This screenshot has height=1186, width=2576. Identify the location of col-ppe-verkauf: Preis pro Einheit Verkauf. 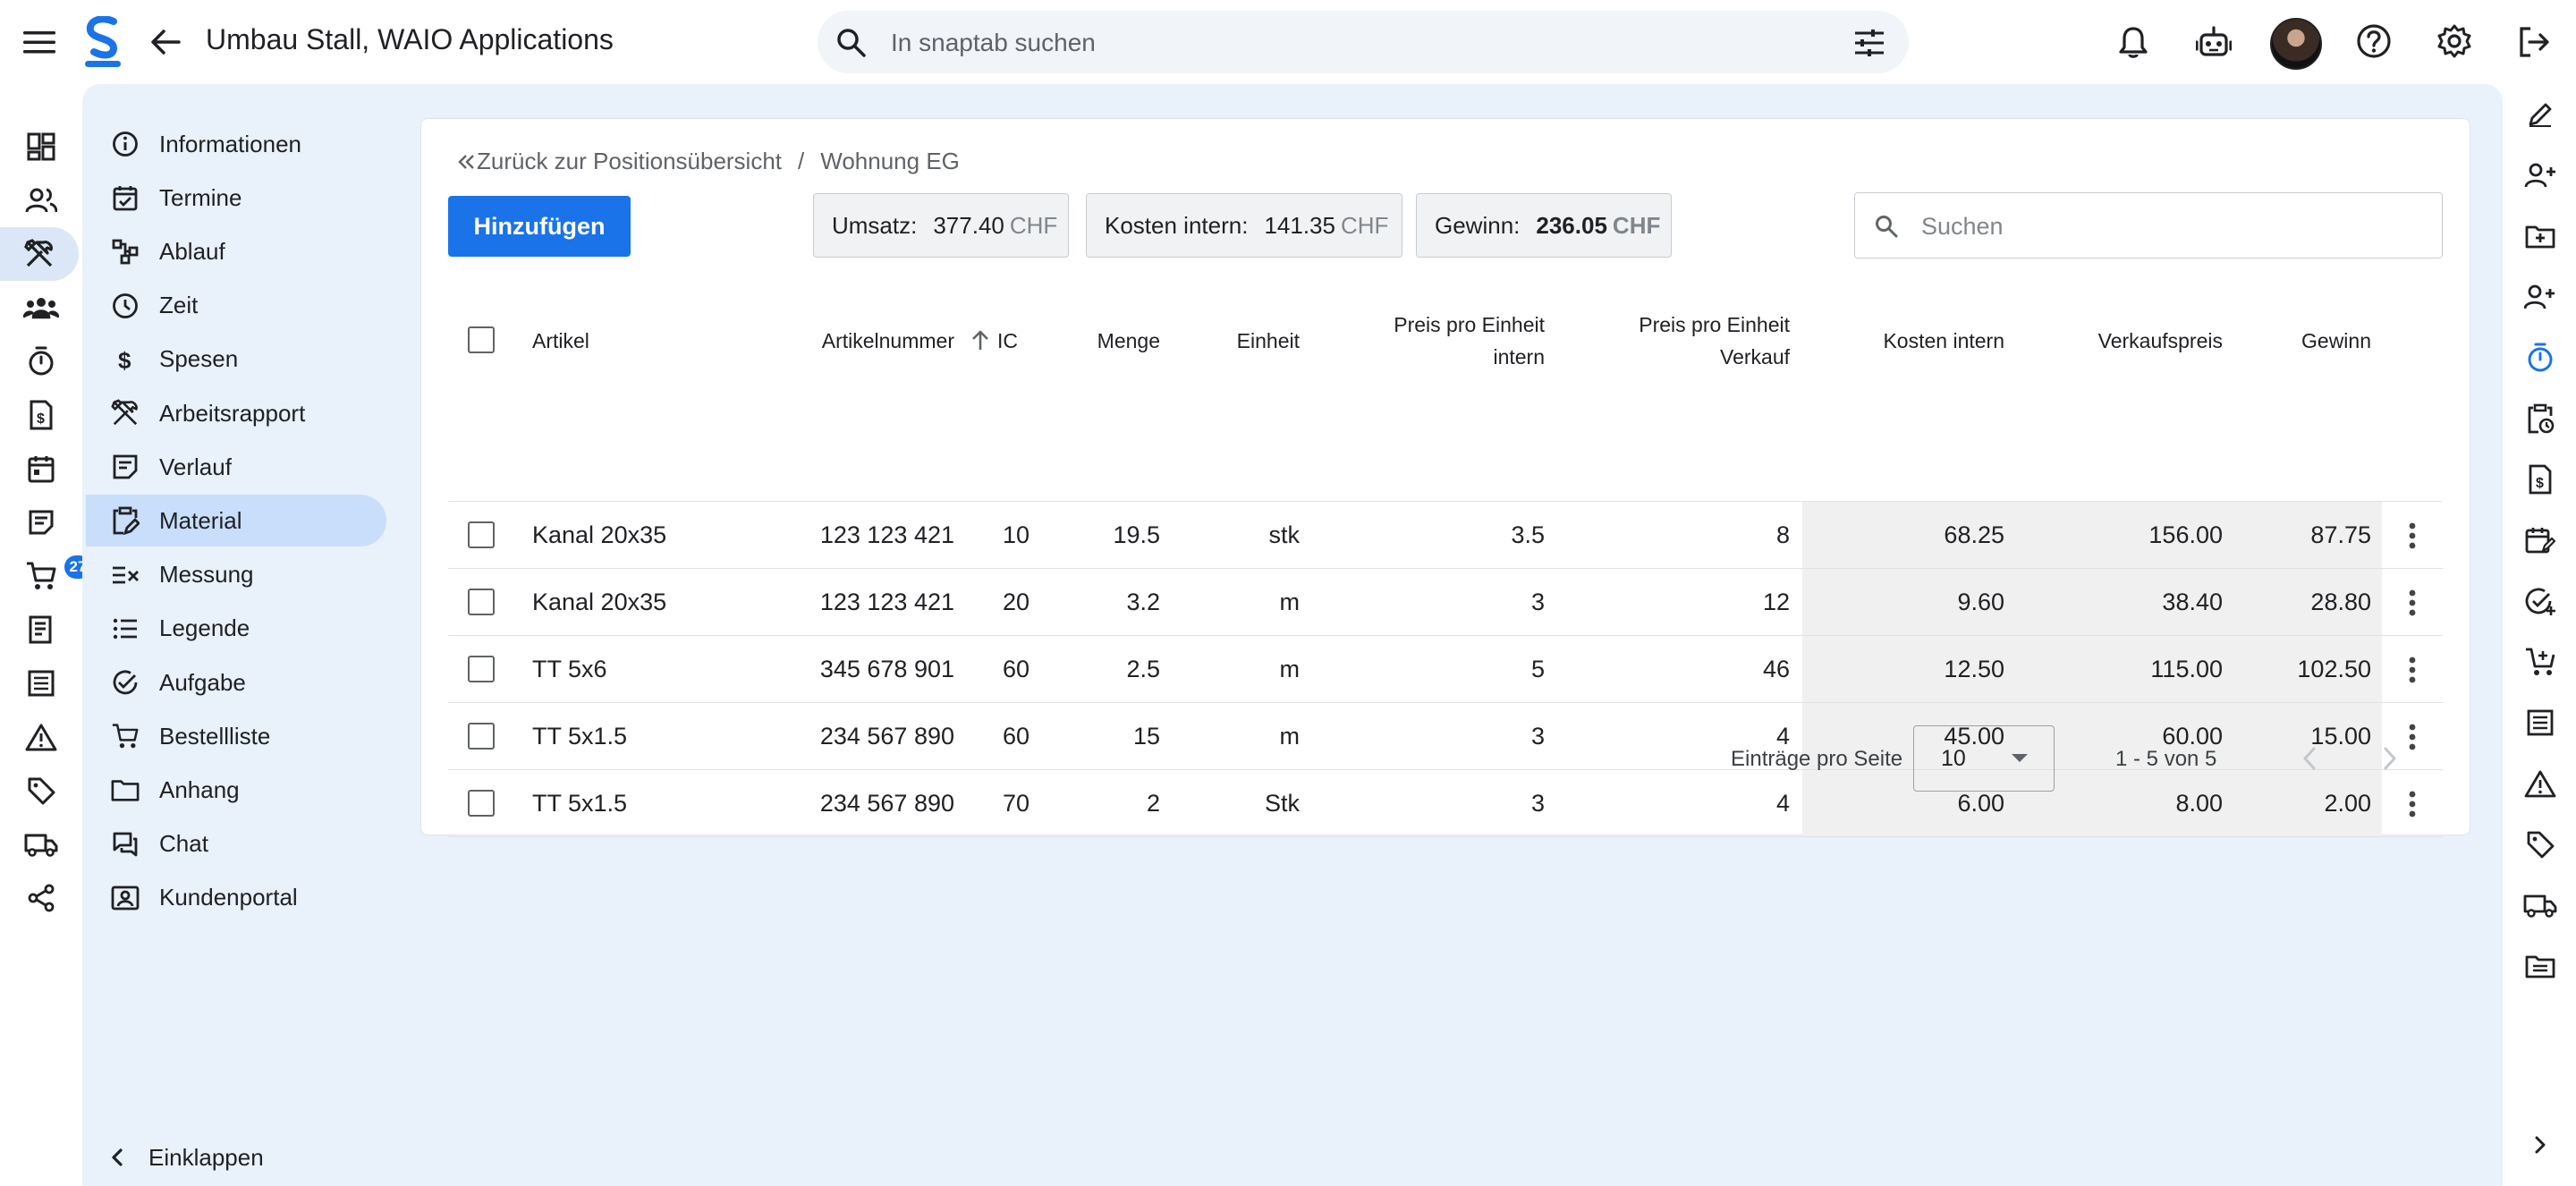
(1687, 341).